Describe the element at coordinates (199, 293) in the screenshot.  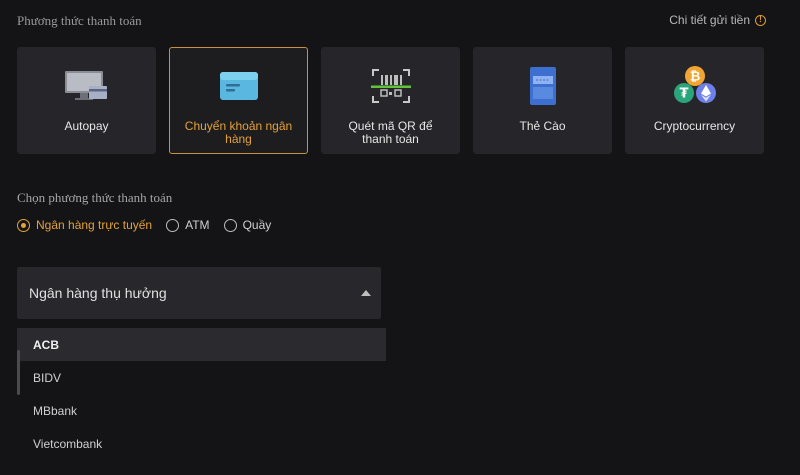
I see `beneficiary-bank-select: Ngân hàng thụ hưởng` at that location.